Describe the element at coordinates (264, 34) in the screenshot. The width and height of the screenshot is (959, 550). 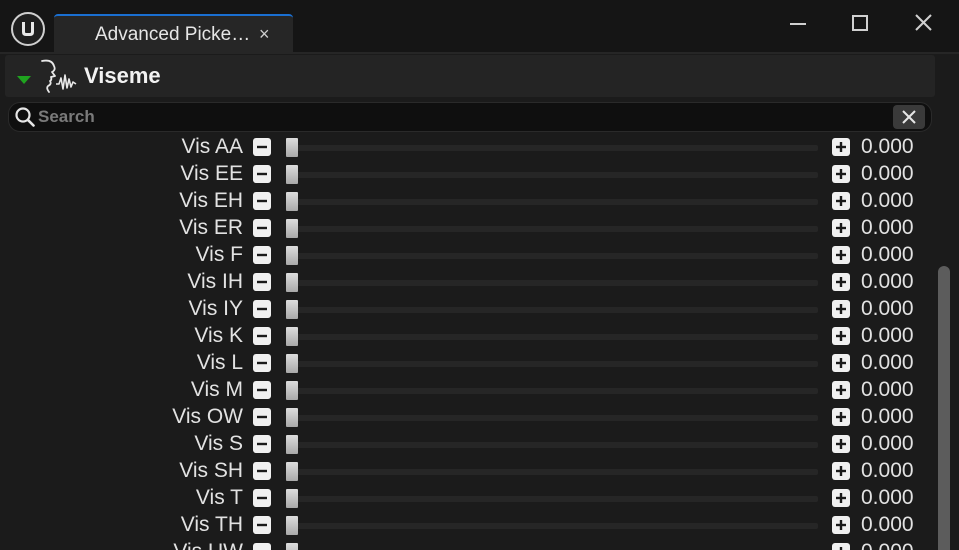
I see `tab-close-icon: ×` at that location.